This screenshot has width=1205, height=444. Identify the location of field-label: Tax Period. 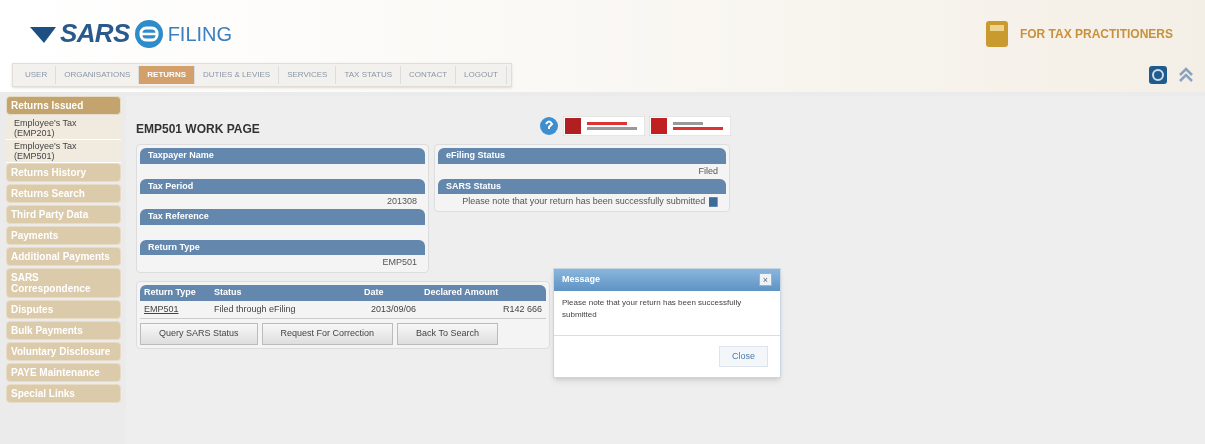
(282, 186).